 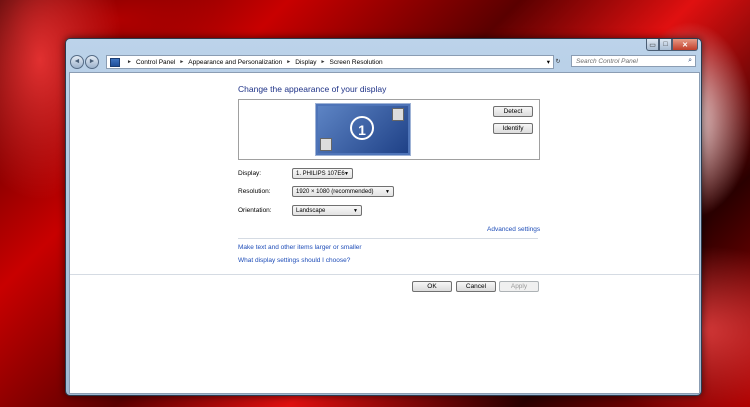 What do you see at coordinates (335, 191) in the screenshot?
I see `resolution-value: 1920 × 1080 (recommended)` at bounding box center [335, 191].